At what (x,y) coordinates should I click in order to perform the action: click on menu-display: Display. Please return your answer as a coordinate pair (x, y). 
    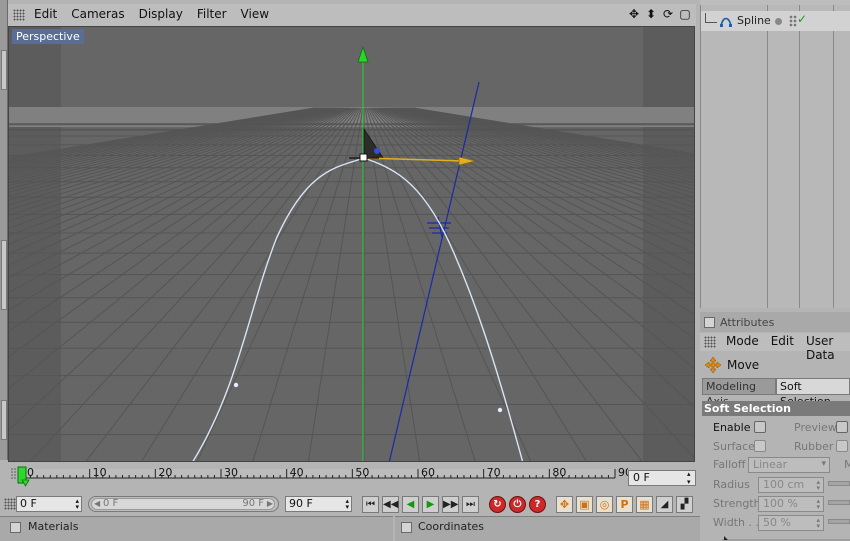
    Looking at the image, I should click on (161, 14).